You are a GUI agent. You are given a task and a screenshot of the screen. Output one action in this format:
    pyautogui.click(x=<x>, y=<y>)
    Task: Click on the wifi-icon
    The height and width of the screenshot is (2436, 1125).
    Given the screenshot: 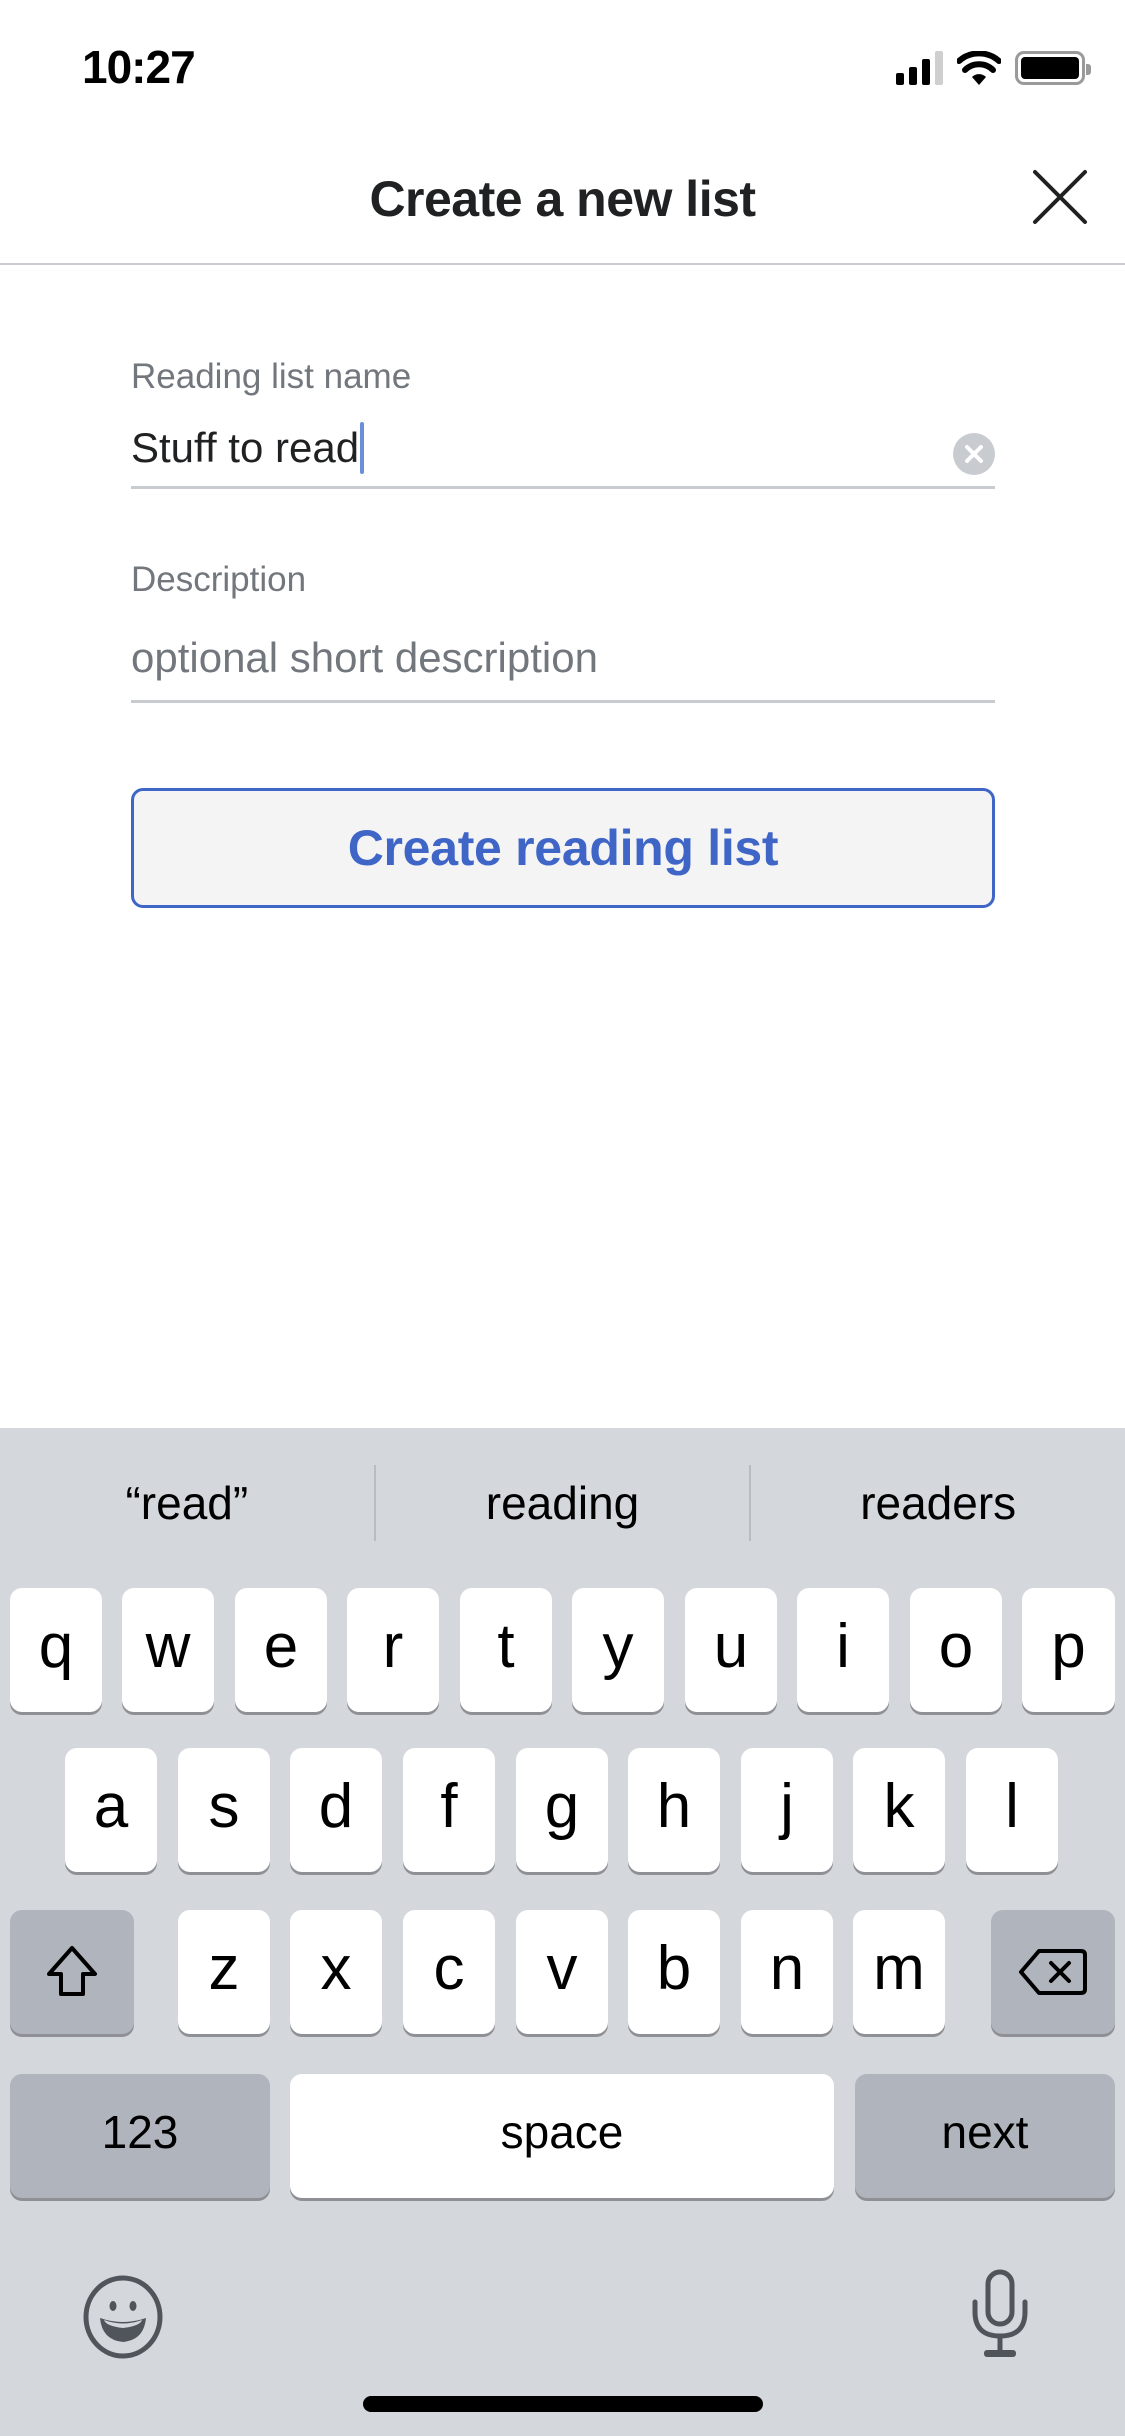 What is the action you would take?
    pyautogui.click(x=979, y=68)
    